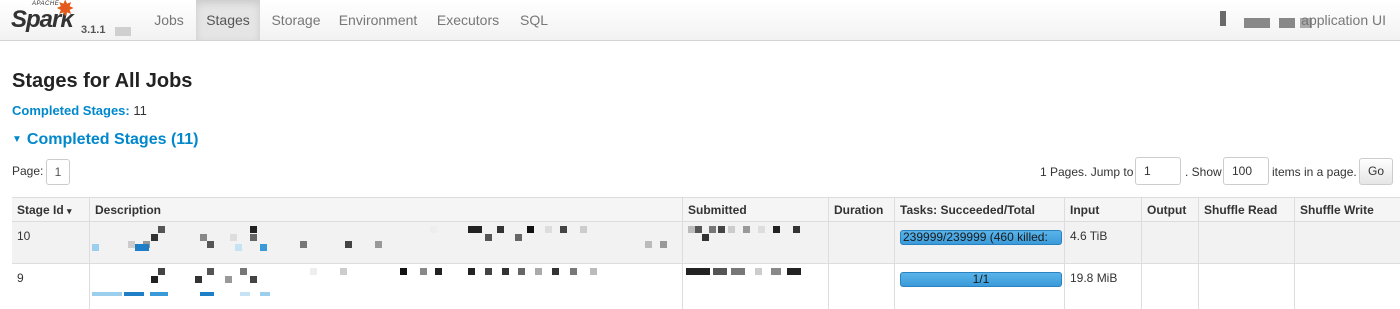  I want to click on tab-environment: Environment, so click(378, 20).